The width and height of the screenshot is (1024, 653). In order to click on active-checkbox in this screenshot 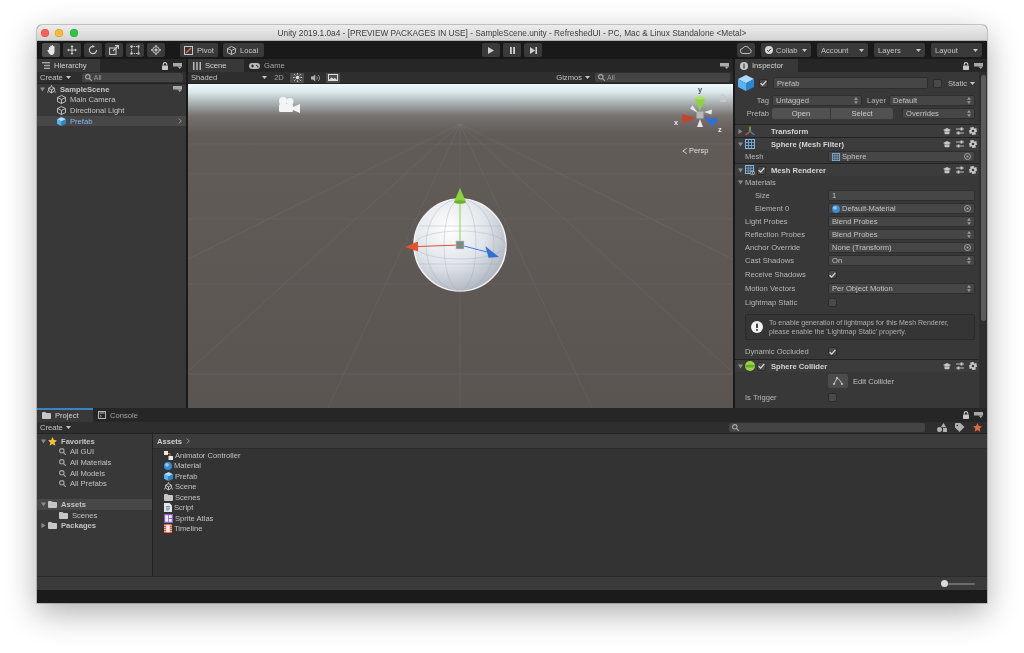, I will do `click(763, 83)`.